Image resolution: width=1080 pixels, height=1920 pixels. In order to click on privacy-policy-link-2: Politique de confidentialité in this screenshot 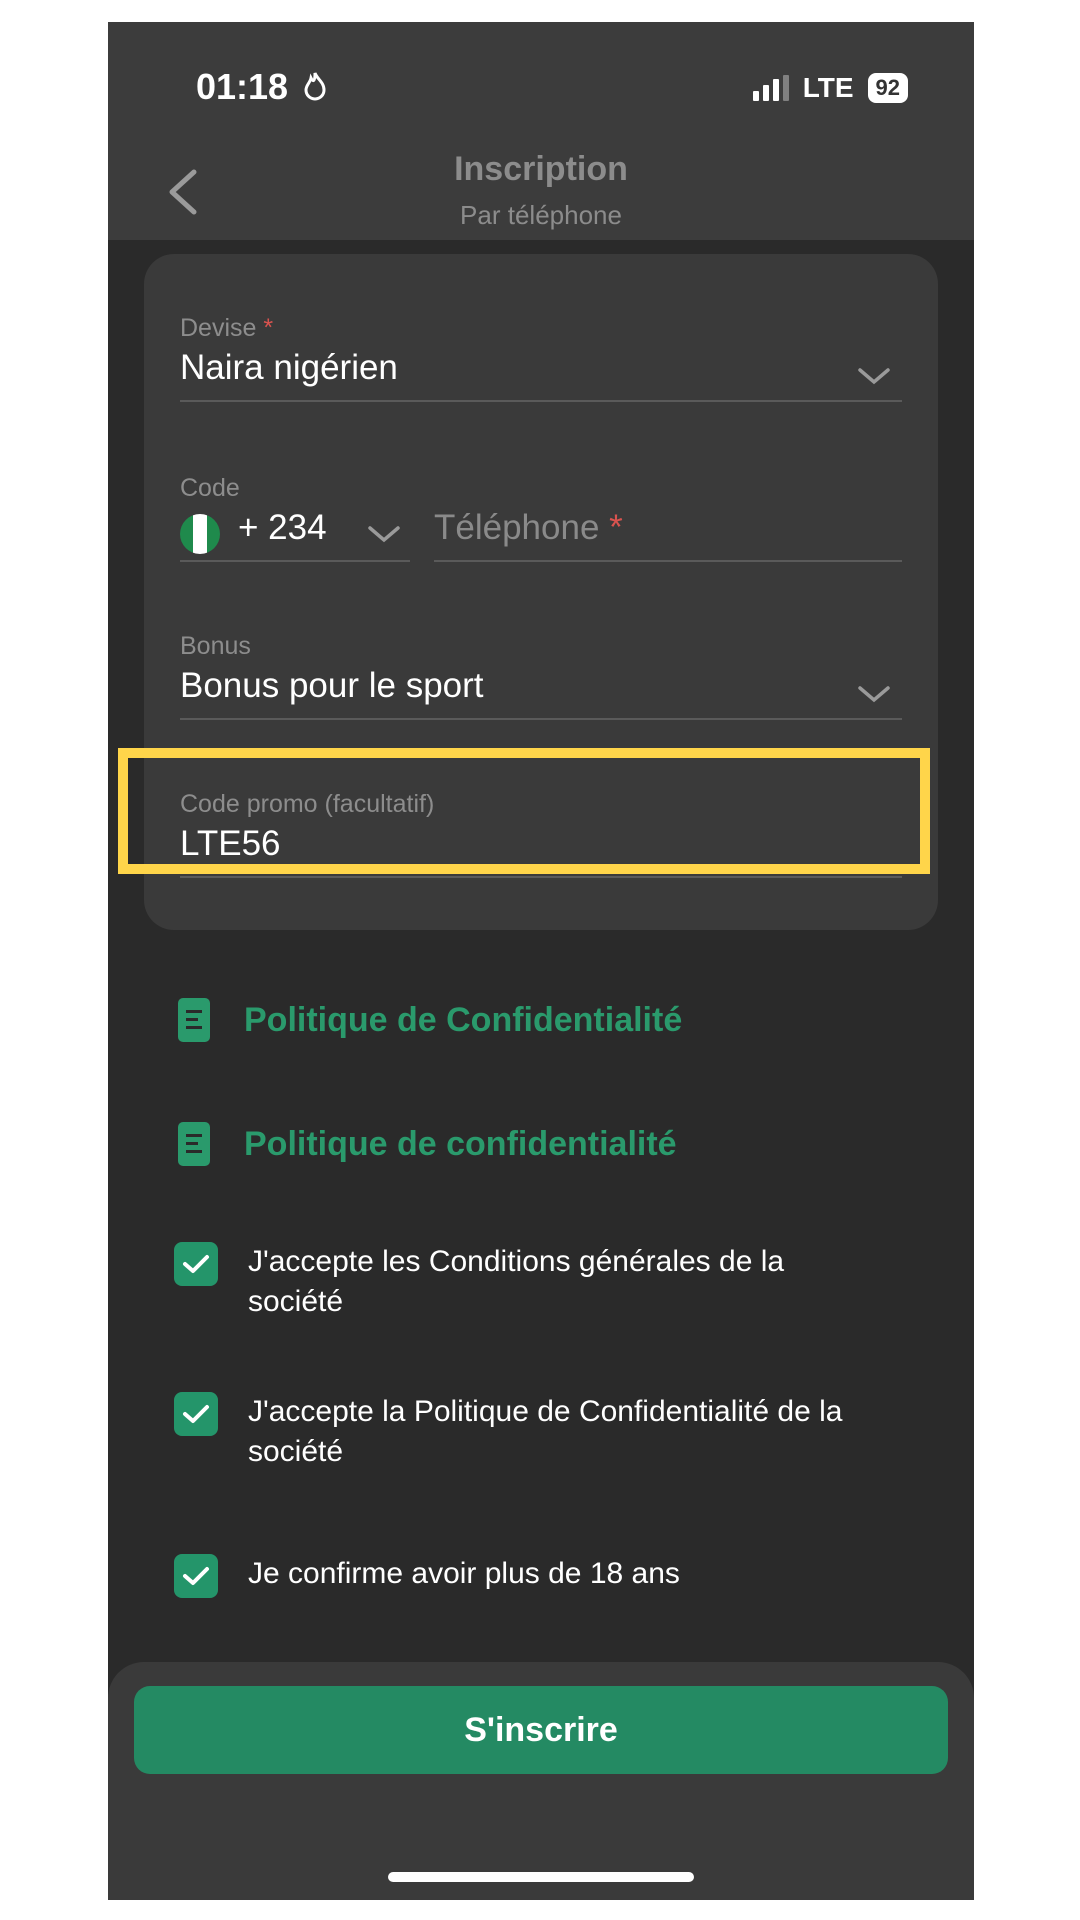, I will do `click(427, 1144)`.